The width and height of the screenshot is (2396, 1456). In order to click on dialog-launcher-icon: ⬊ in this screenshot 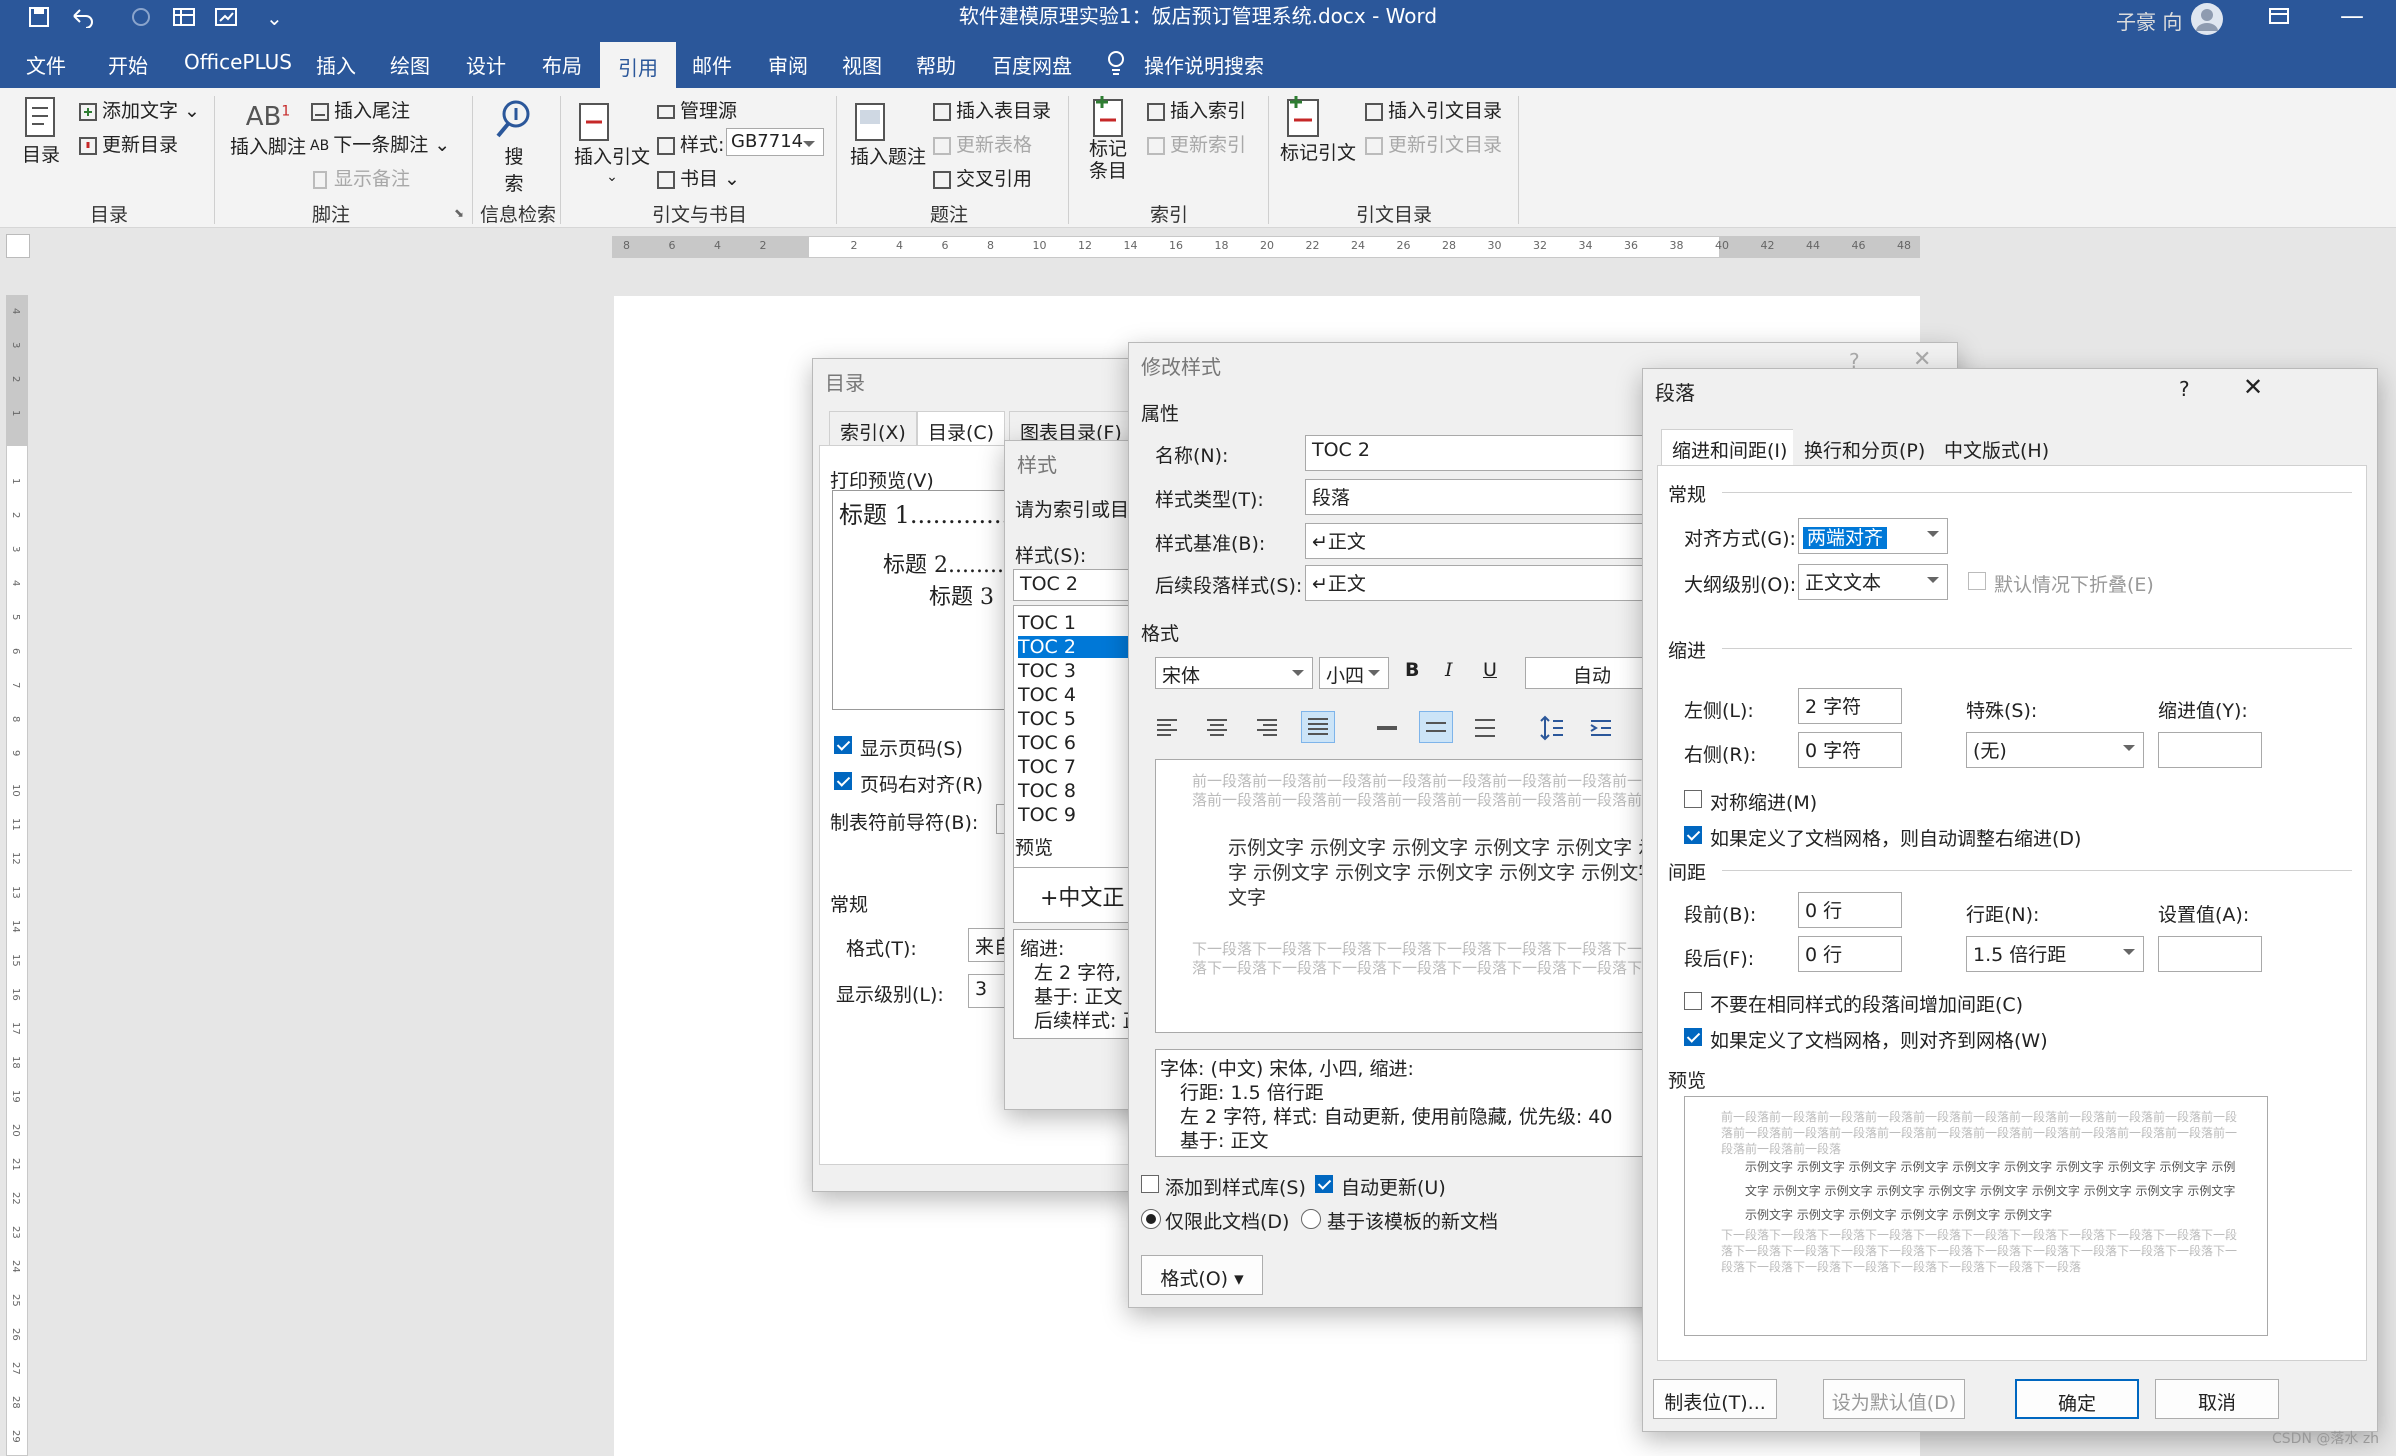, I will do `click(459, 213)`.